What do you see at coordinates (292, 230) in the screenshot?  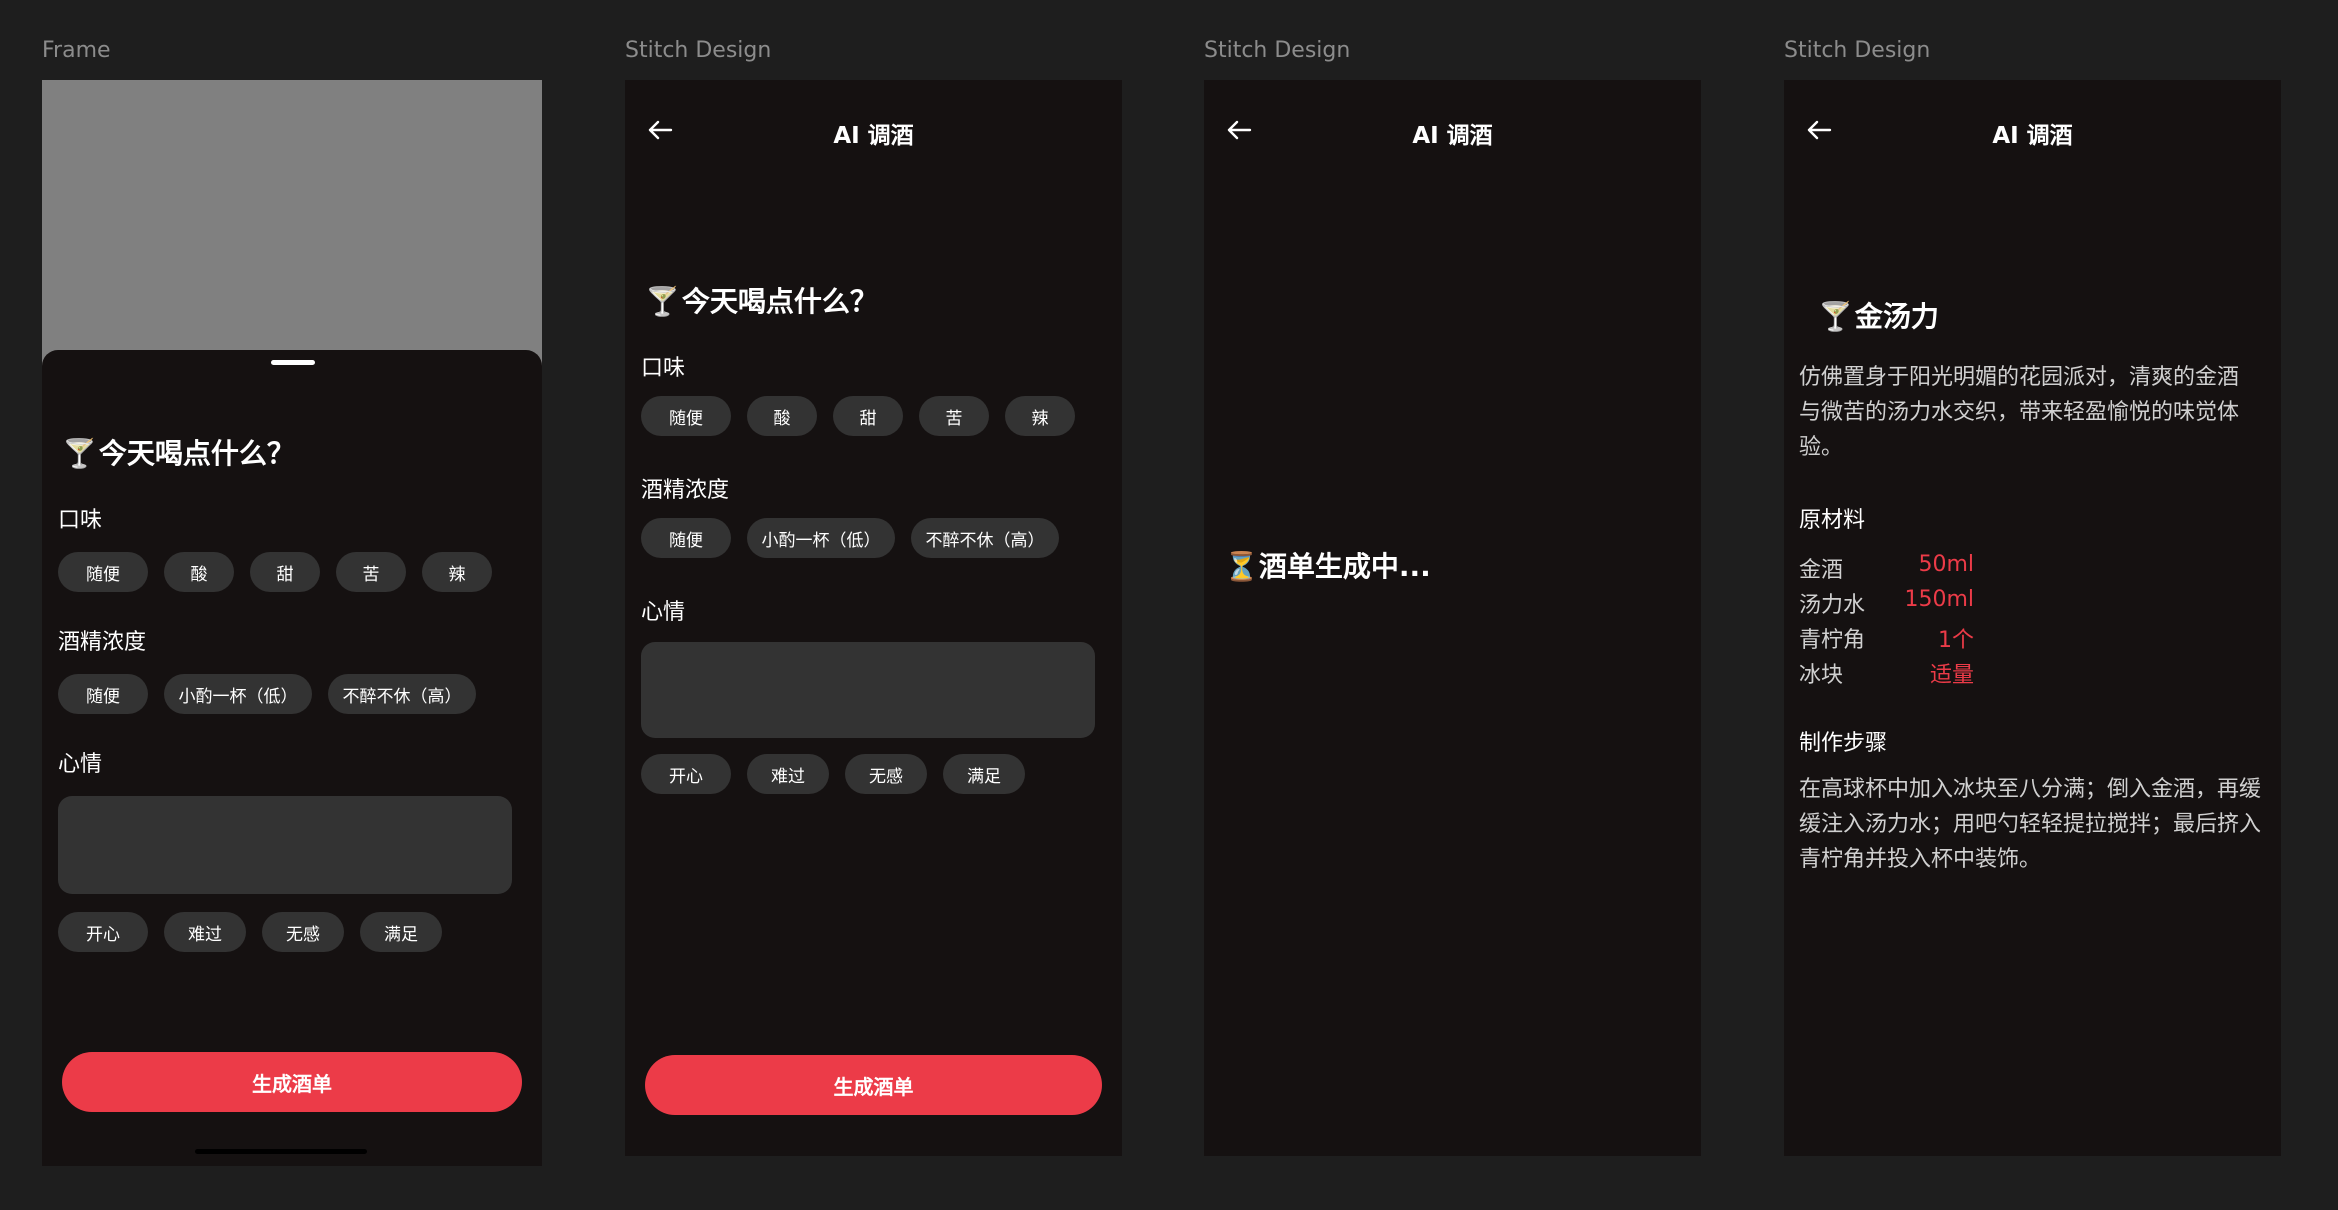 I see `dimmed-backdrop` at bounding box center [292, 230].